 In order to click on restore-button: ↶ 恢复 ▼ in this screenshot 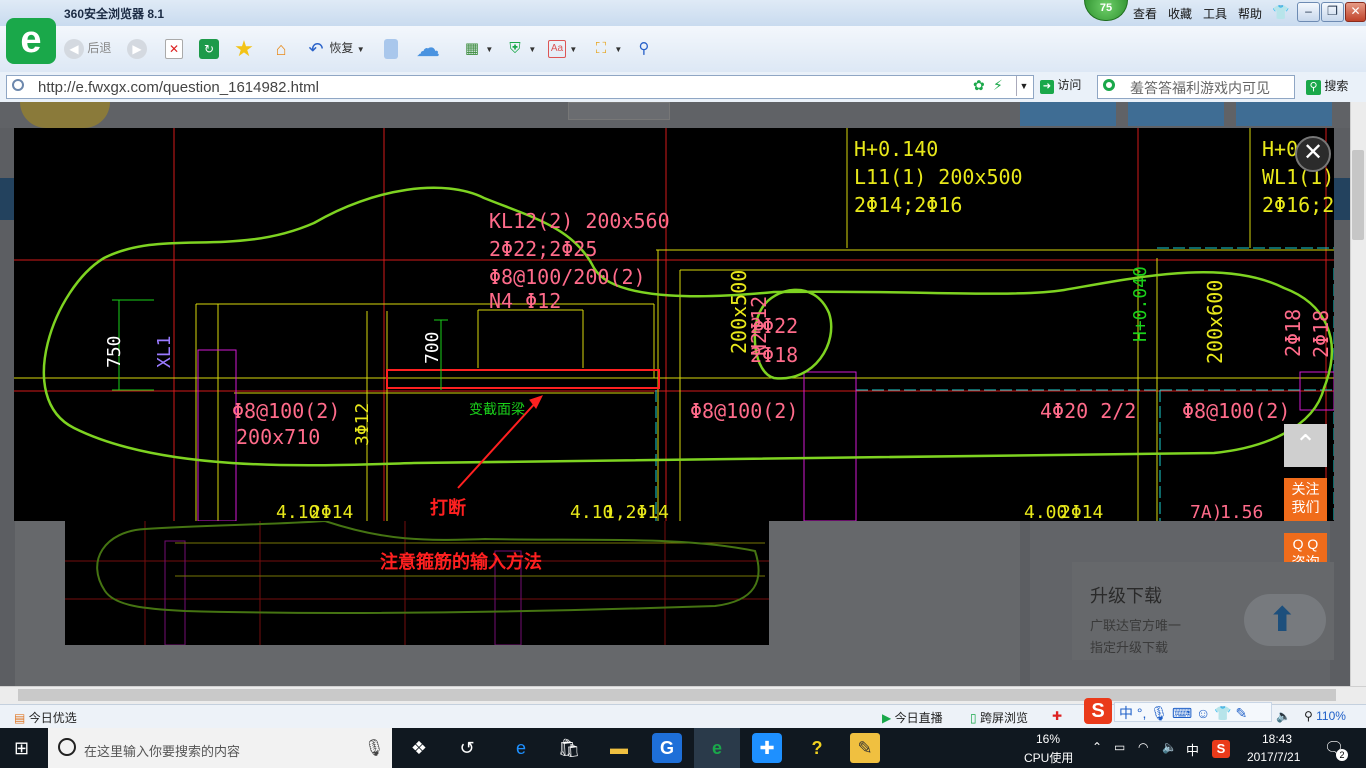, I will do `click(335, 48)`.